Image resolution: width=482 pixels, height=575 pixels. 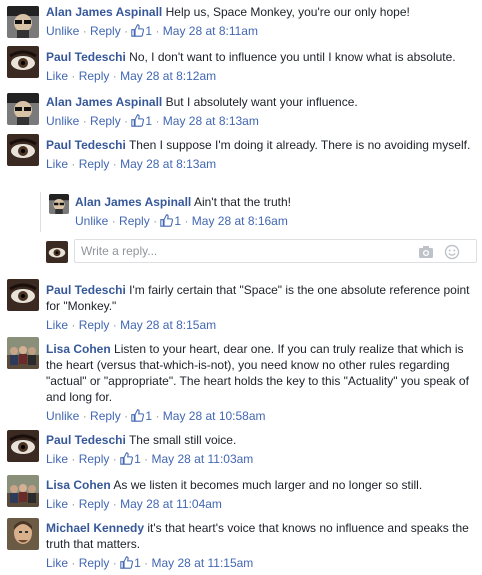 What do you see at coordinates (214, 416) in the screenshot?
I see `timestamp: May 28 at 10:58am` at bounding box center [214, 416].